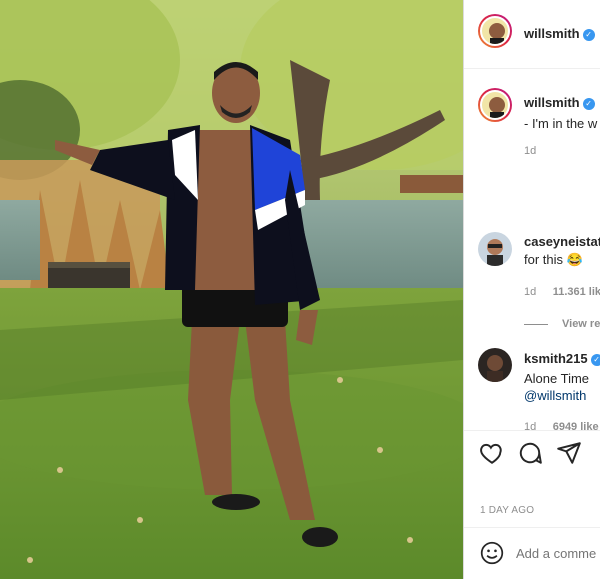 The width and height of the screenshot is (600, 579). Describe the element at coordinates (562, 395) in the screenshot. I see `comment-mention-link: @willsmith` at that location.